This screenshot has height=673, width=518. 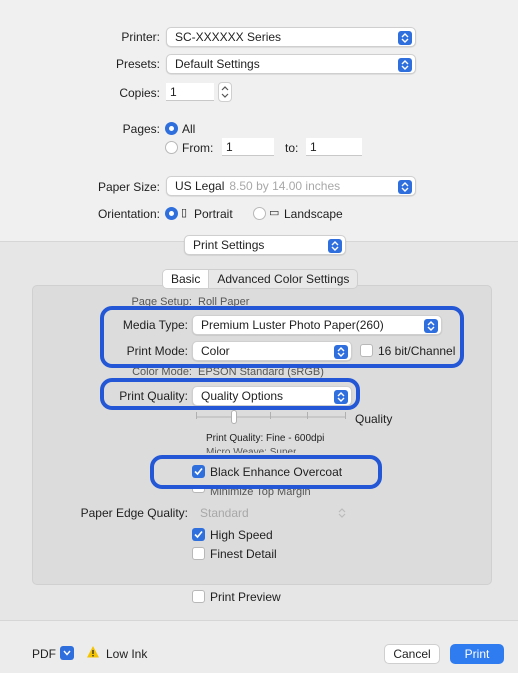 I want to click on finest-detail-checkbox, so click(x=198, y=553).